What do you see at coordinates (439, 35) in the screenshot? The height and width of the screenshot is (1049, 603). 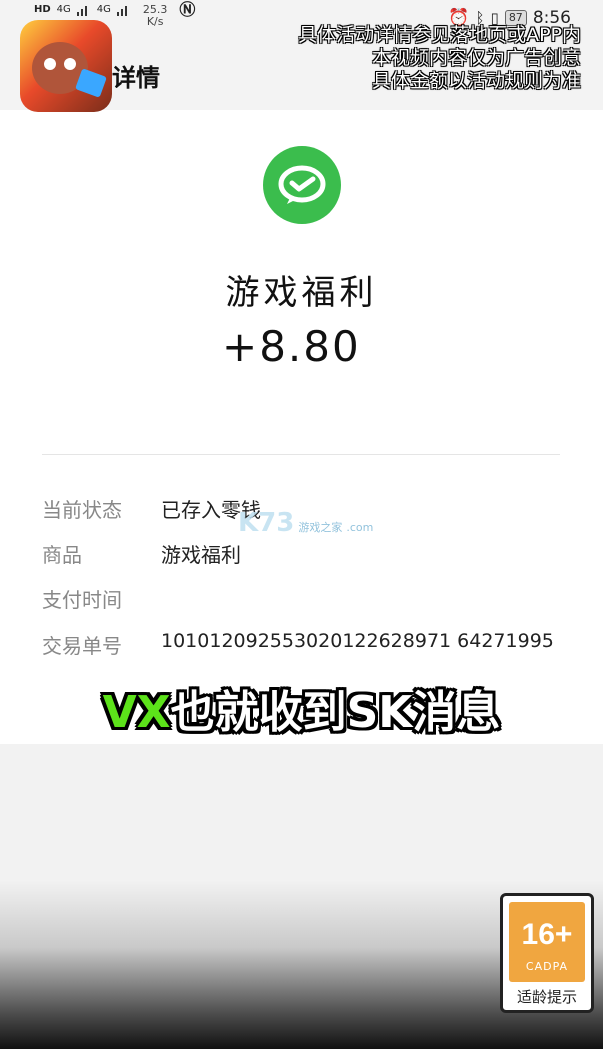 I see `ad-disclaimer-line: 具体活动详情参见落地页或APP内` at bounding box center [439, 35].